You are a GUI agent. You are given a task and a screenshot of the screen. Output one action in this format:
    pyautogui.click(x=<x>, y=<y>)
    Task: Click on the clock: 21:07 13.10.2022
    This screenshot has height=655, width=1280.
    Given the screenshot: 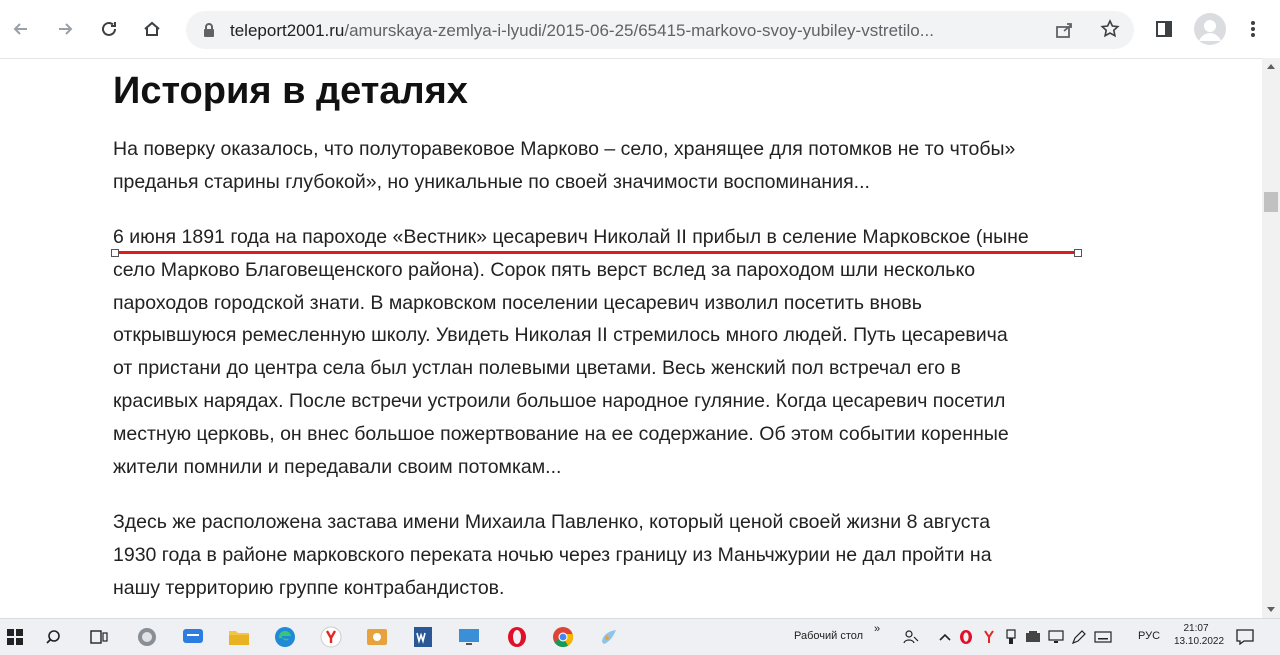 What is the action you would take?
    pyautogui.click(x=1199, y=635)
    